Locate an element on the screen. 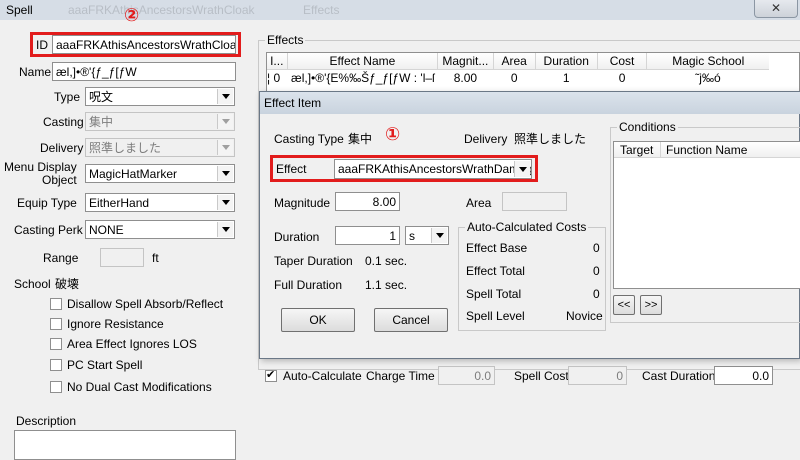 This screenshot has height=460, width=800. conditions-header-row: Target Function Name is located at coordinates (707, 150).